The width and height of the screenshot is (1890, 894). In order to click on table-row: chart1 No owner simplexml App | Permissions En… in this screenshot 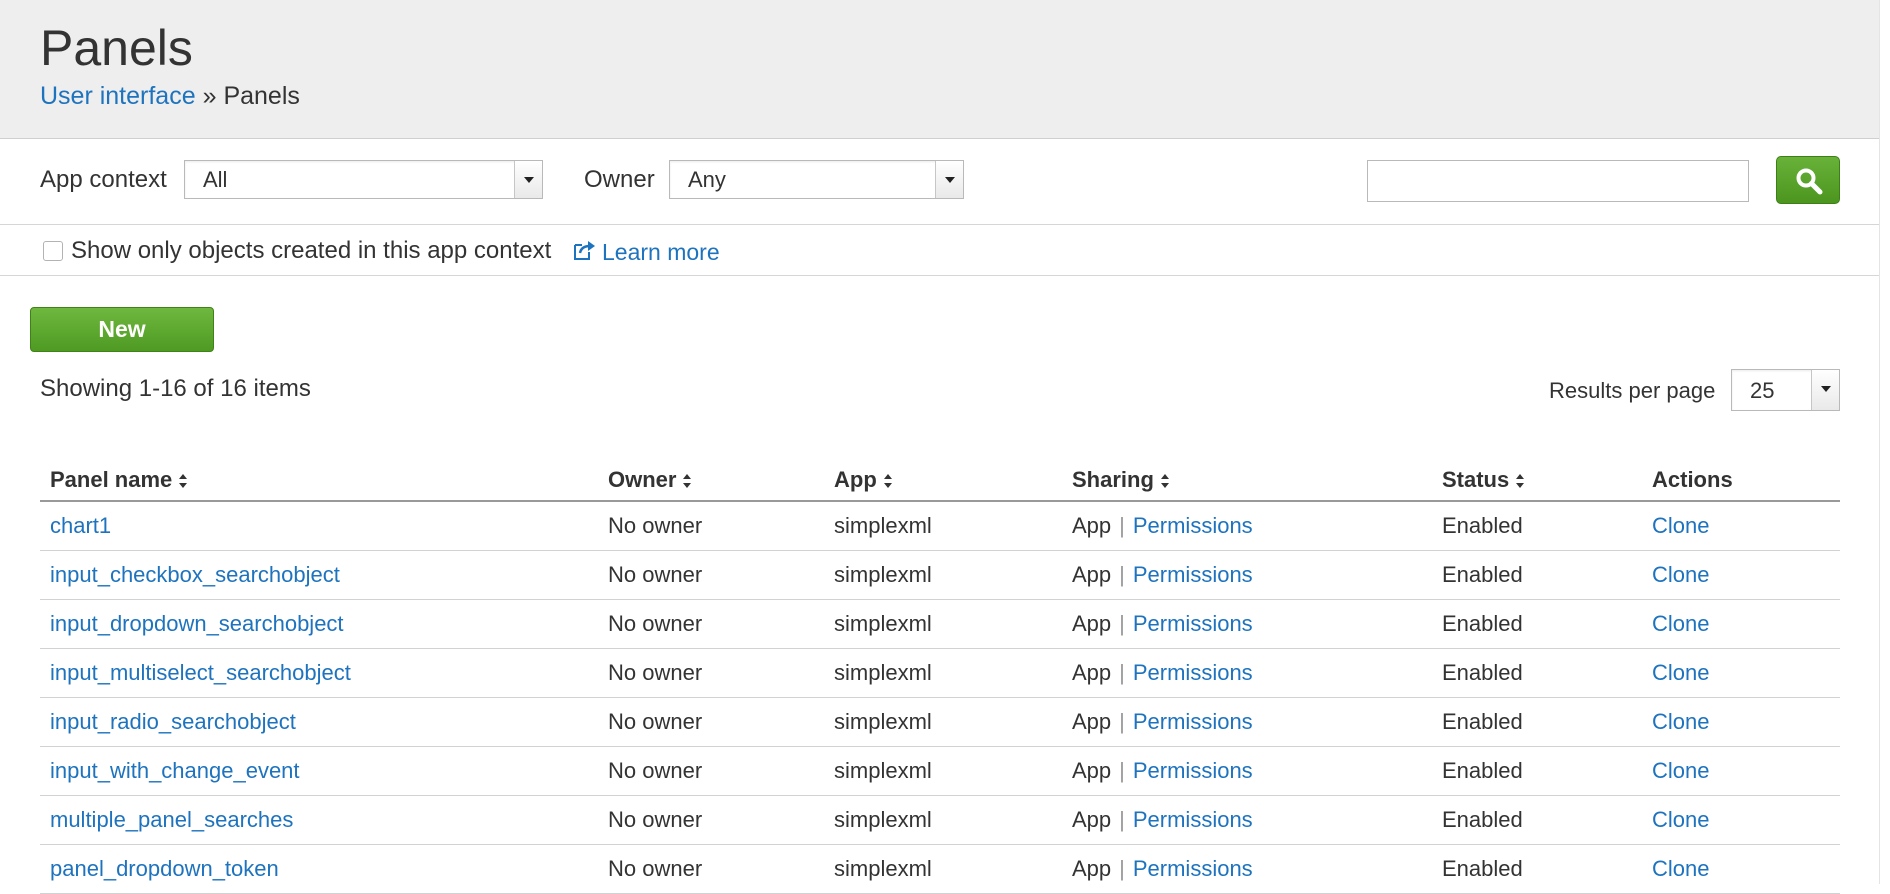, I will do `click(940, 526)`.